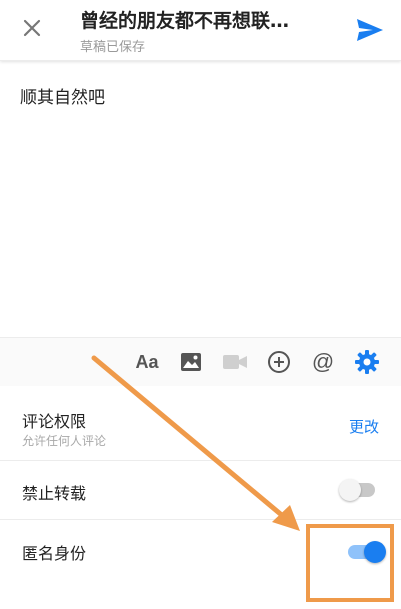 The height and width of the screenshot is (609, 401). I want to click on send-icon, so click(370, 30).